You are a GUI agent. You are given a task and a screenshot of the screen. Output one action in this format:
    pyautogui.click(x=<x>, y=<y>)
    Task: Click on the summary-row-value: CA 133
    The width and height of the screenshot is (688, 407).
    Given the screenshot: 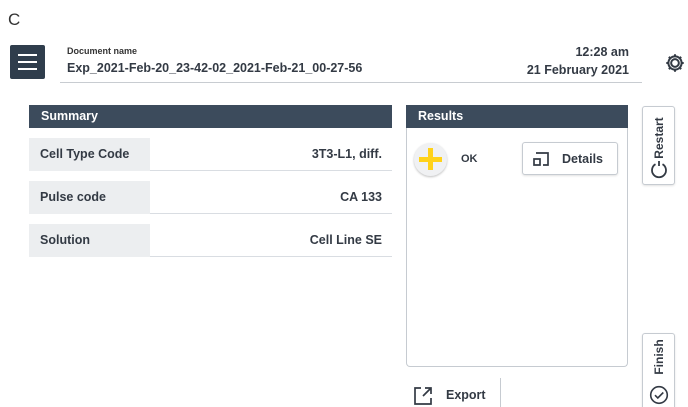 What is the action you would take?
    pyautogui.click(x=361, y=197)
    